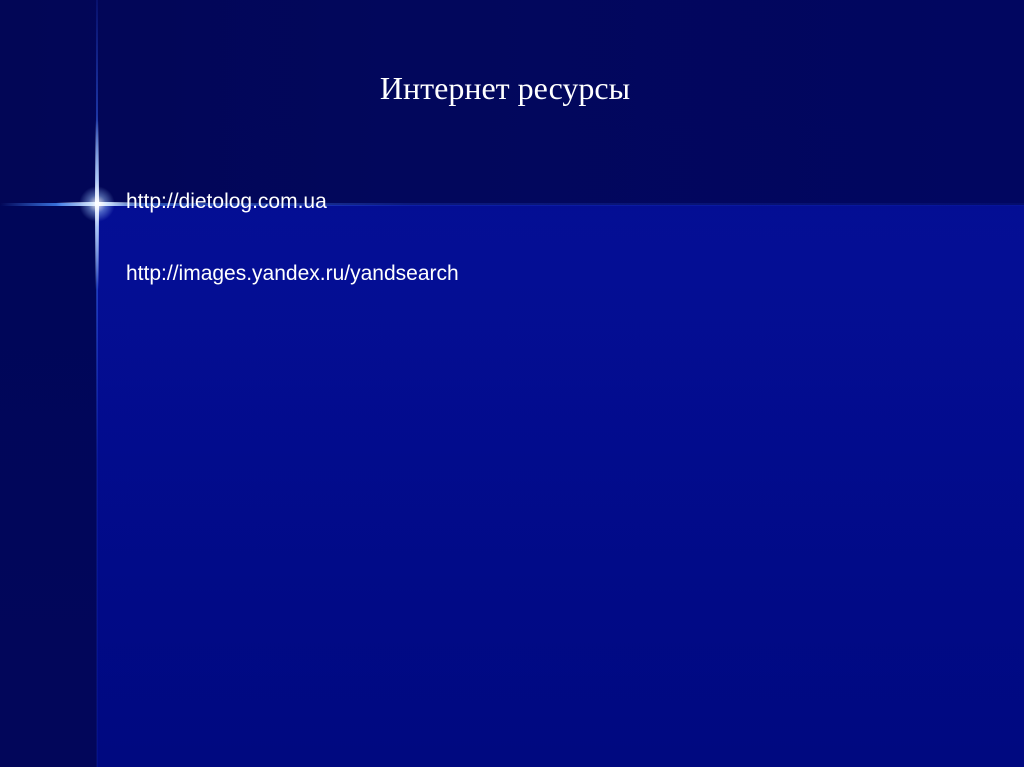  What do you see at coordinates (292, 274) in the screenshot?
I see `link-yandex-images: http://images.yandex.ru/yandsearch` at bounding box center [292, 274].